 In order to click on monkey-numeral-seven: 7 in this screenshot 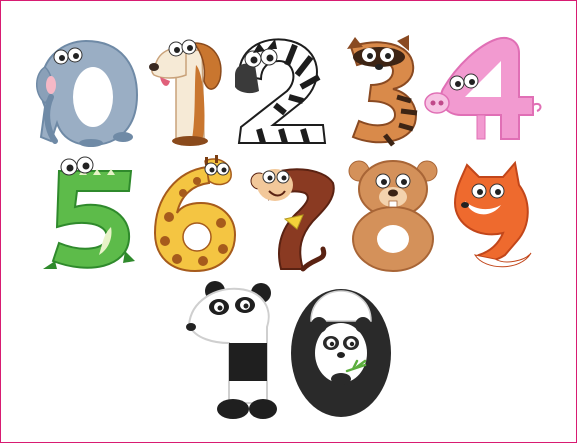, I will do `click(293, 215)`.